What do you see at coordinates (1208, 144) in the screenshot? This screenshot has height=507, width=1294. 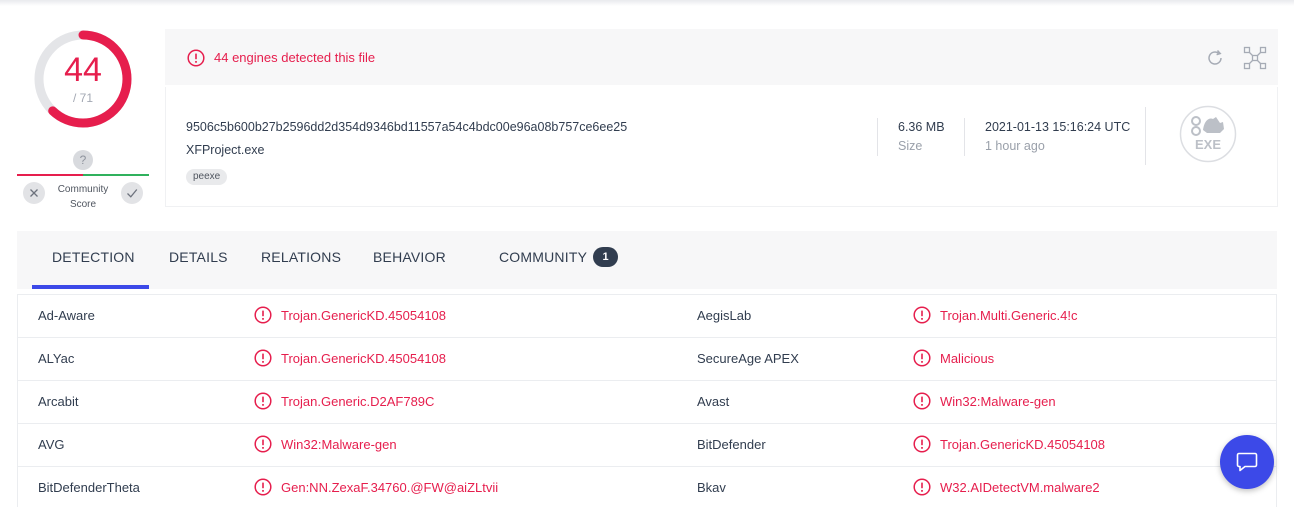 I see `exe-type-label: EXE` at bounding box center [1208, 144].